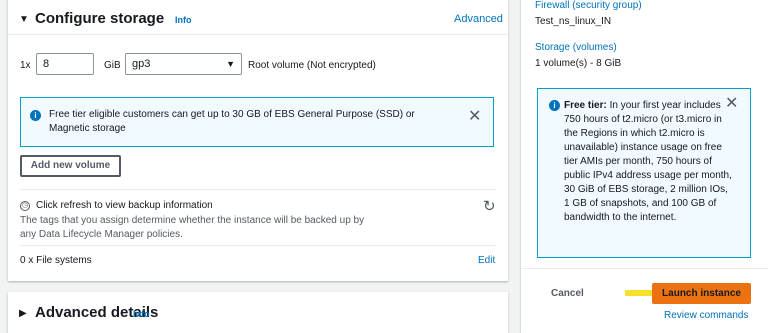 The width and height of the screenshot is (768, 333). I want to click on storage-value: 1 volume(s) - 8 GiB, so click(578, 63).